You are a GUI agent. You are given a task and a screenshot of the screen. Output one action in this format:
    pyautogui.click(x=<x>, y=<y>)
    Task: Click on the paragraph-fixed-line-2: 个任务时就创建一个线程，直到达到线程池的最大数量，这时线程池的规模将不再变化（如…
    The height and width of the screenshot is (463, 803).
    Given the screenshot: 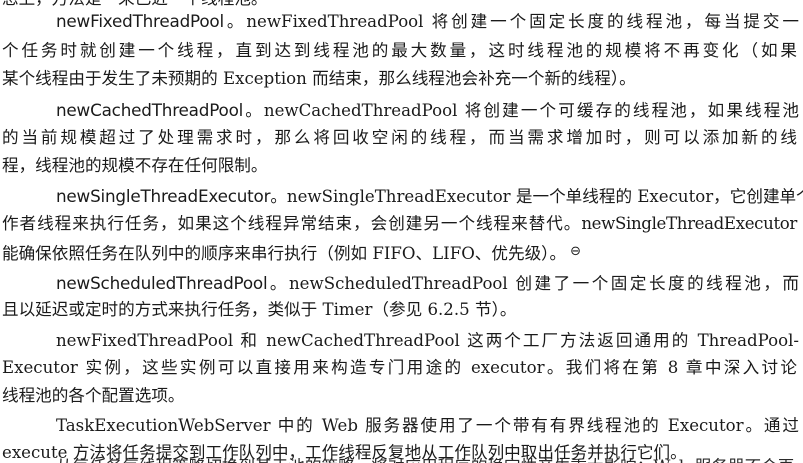 What is the action you would take?
    pyautogui.click(x=399, y=50)
    